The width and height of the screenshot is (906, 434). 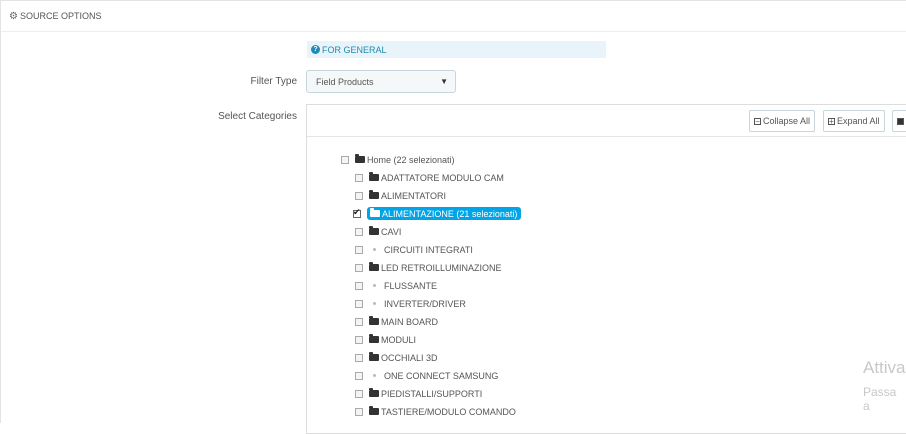 What do you see at coordinates (787, 121) in the screenshot?
I see `collapse-all-label: Collapse All` at bounding box center [787, 121].